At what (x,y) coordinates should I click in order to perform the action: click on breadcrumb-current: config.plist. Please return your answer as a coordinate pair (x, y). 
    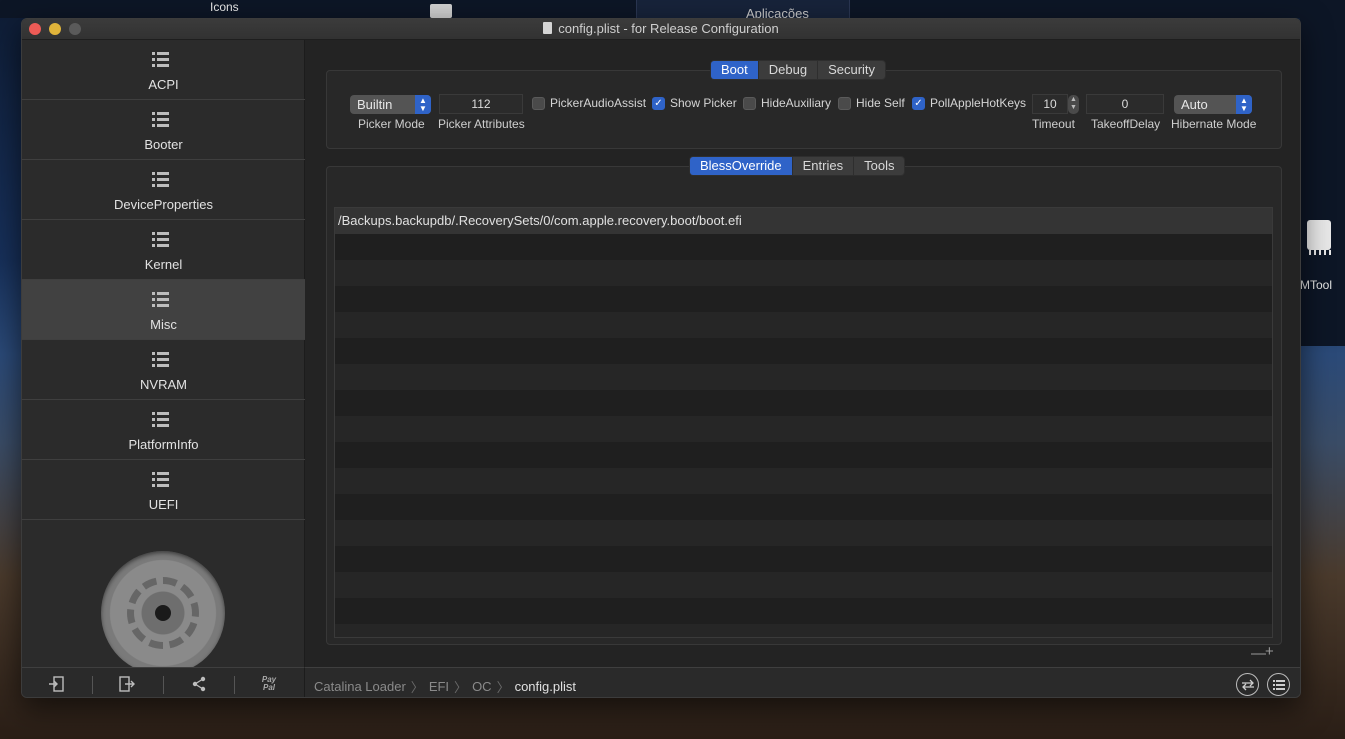
    Looking at the image, I should click on (545, 686).